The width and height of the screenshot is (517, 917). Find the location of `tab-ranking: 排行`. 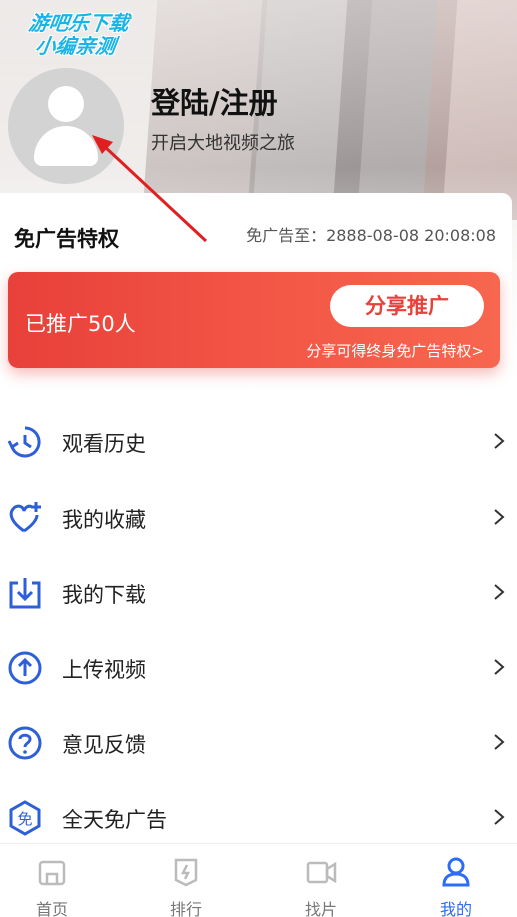

tab-ranking: 排行 is located at coordinates (186, 880).